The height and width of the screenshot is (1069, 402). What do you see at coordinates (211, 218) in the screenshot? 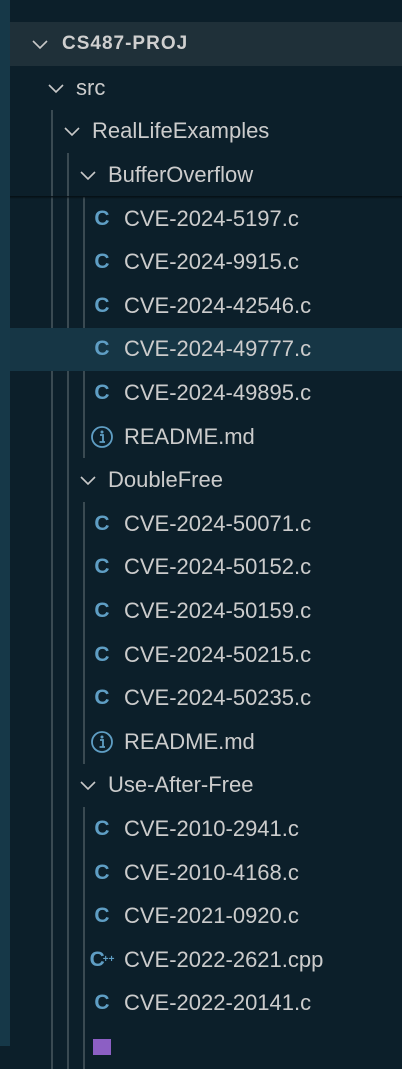
I see `tree-item-label: CVE-2024-5197.c` at bounding box center [211, 218].